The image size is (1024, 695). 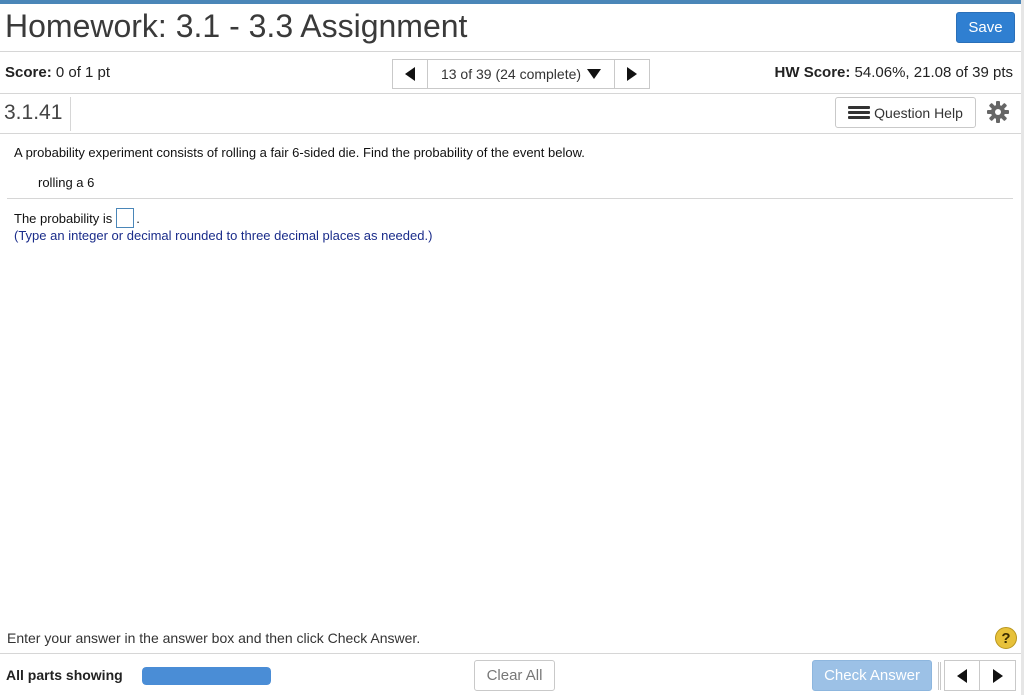 What do you see at coordinates (514, 675) in the screenshot?
I see `clear-all-button: Clear All` at bounding box center [514, 675].